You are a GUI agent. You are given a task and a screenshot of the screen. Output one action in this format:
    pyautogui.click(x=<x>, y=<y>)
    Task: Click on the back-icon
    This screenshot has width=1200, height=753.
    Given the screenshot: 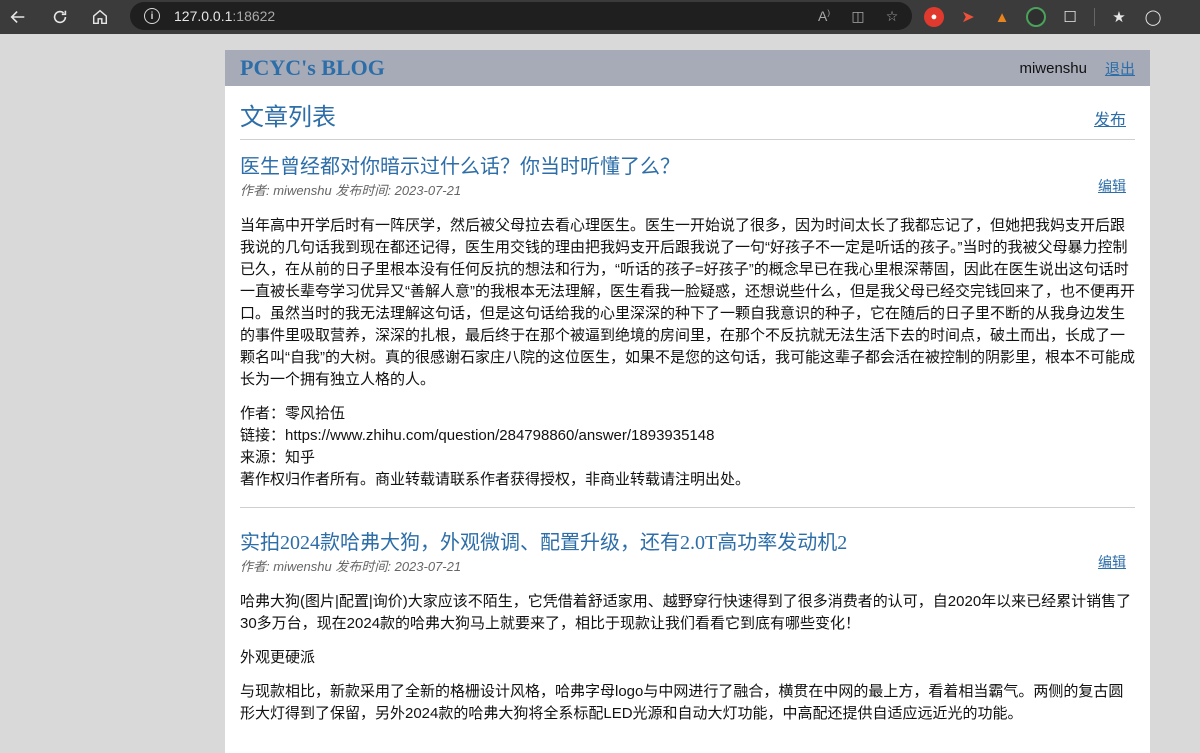 What is the action you would take?
    pyautogui.click(x=18, y=17)
    